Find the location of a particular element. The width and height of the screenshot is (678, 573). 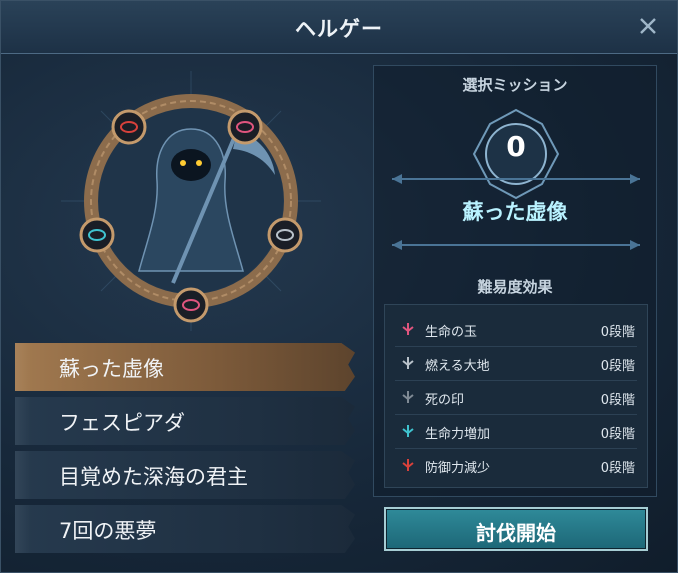

mission-item-0: 蘇った虚像 is located at coordinates (185, 367).